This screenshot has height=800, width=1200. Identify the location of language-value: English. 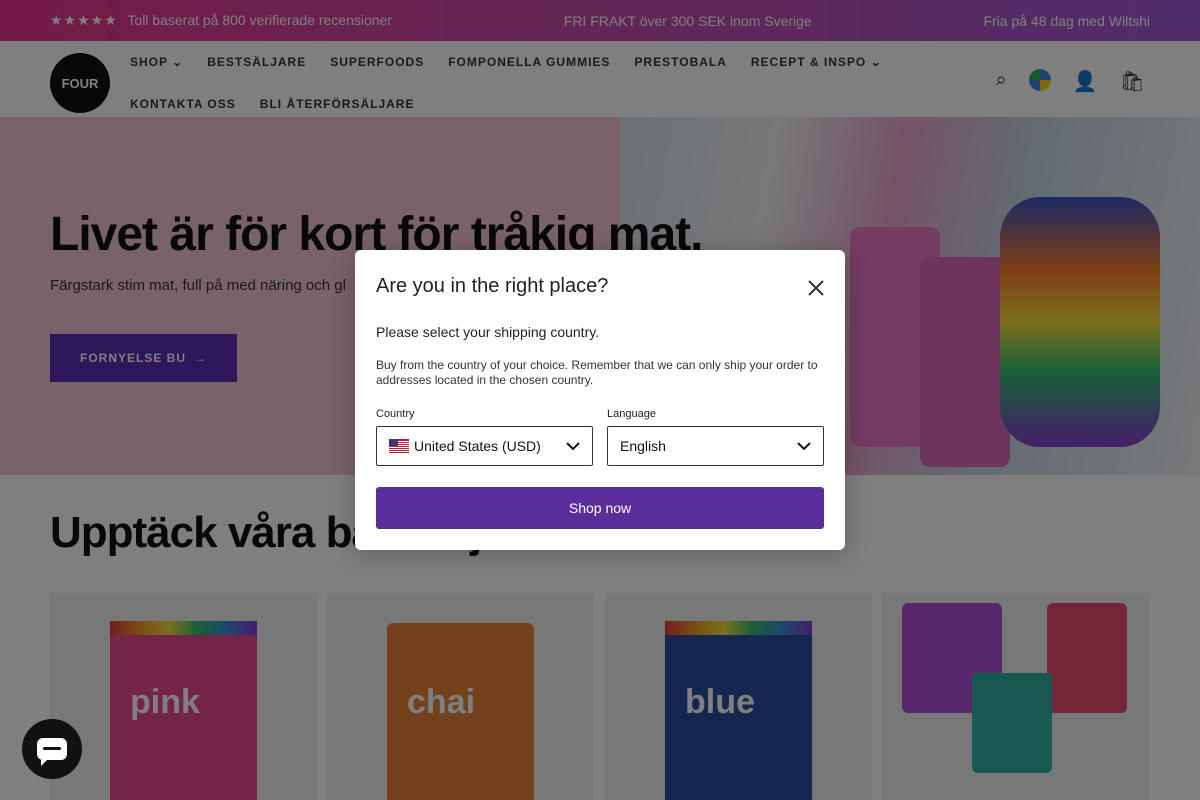
(643, 446).